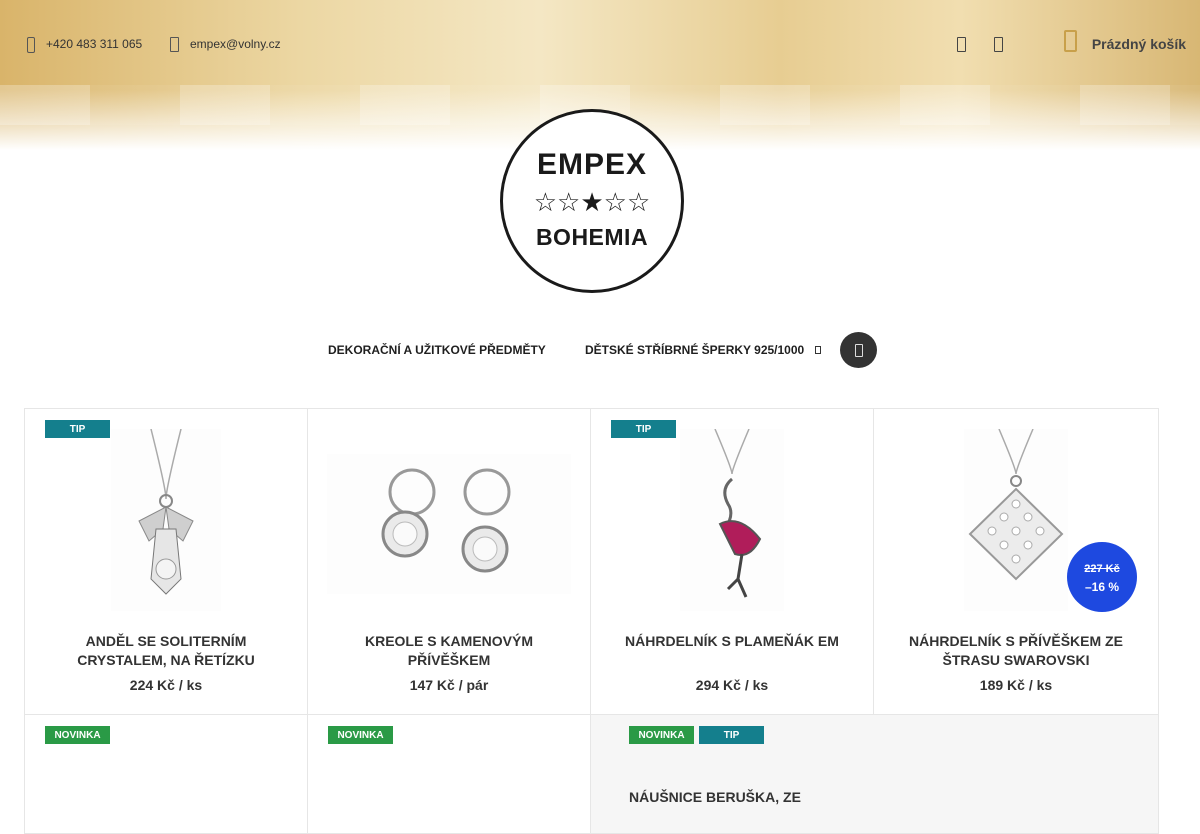  Describe the element at coordinates (449, 651) in the screenshot. I see `product-name: KREOLE S KAMENOVÝM PŘÍVĚŠKEM` at that location.